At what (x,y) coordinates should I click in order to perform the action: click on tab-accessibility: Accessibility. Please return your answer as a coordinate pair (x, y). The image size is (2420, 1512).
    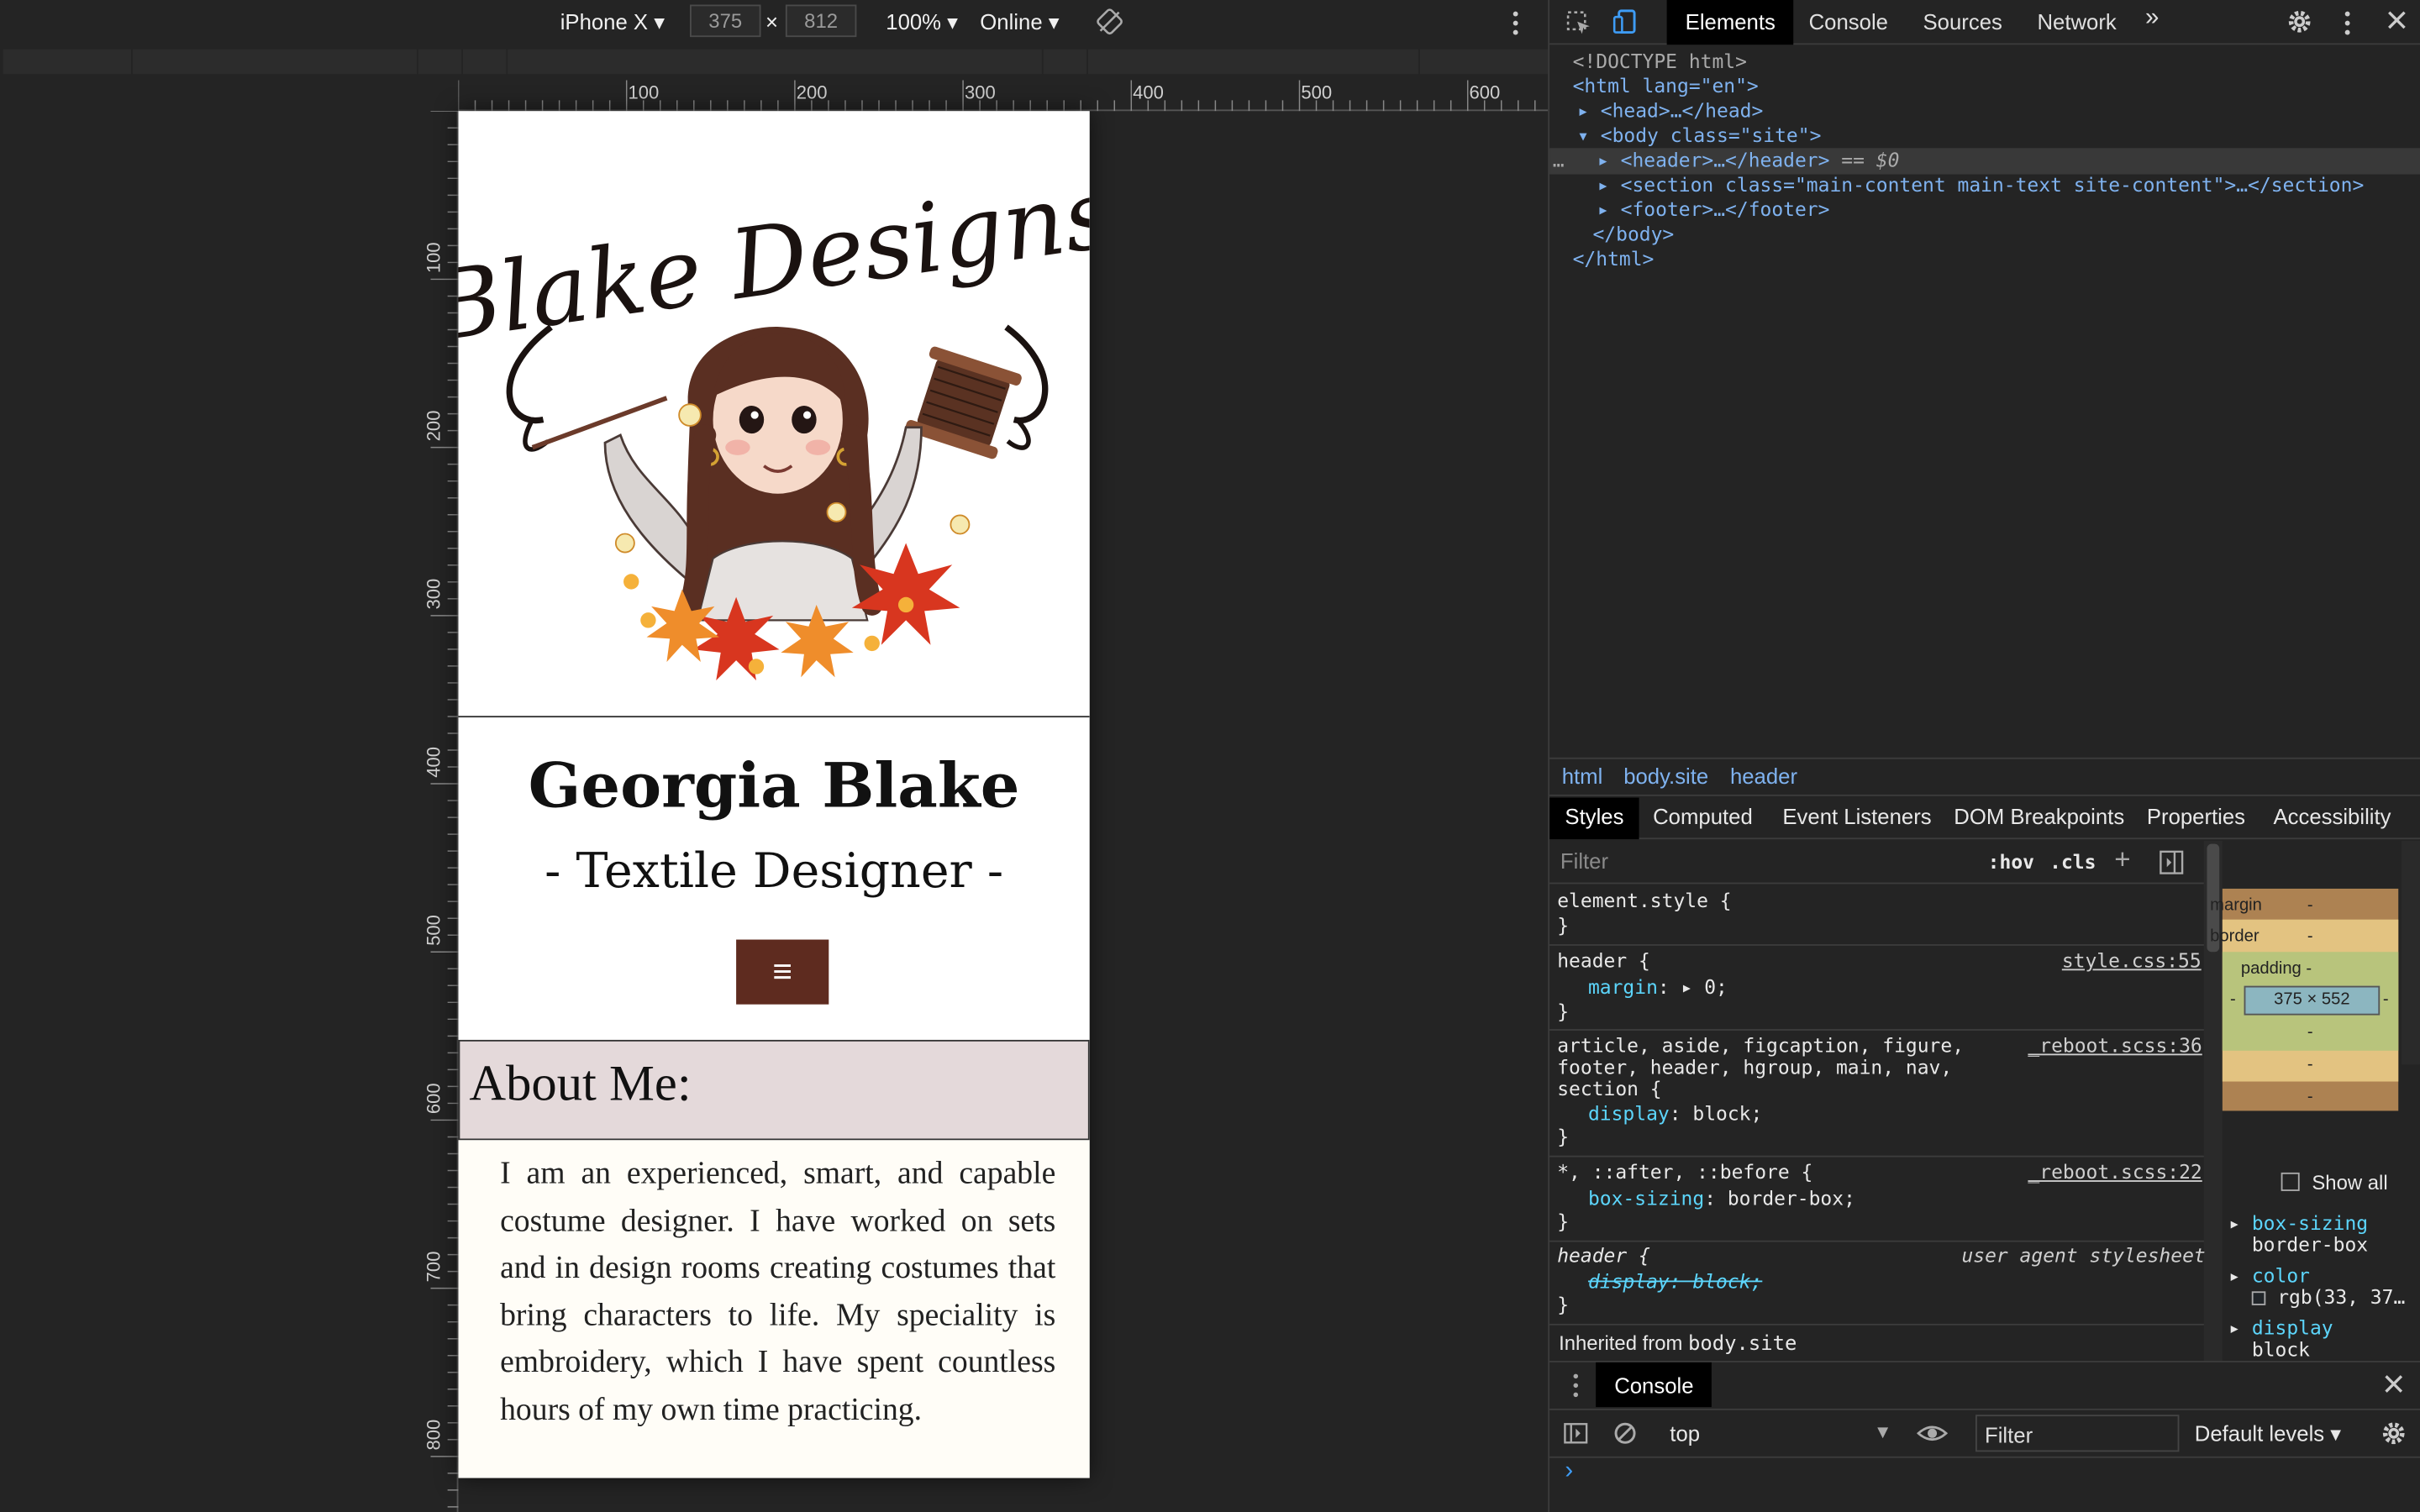
    Looking at the image, I should click on (2332, 816).